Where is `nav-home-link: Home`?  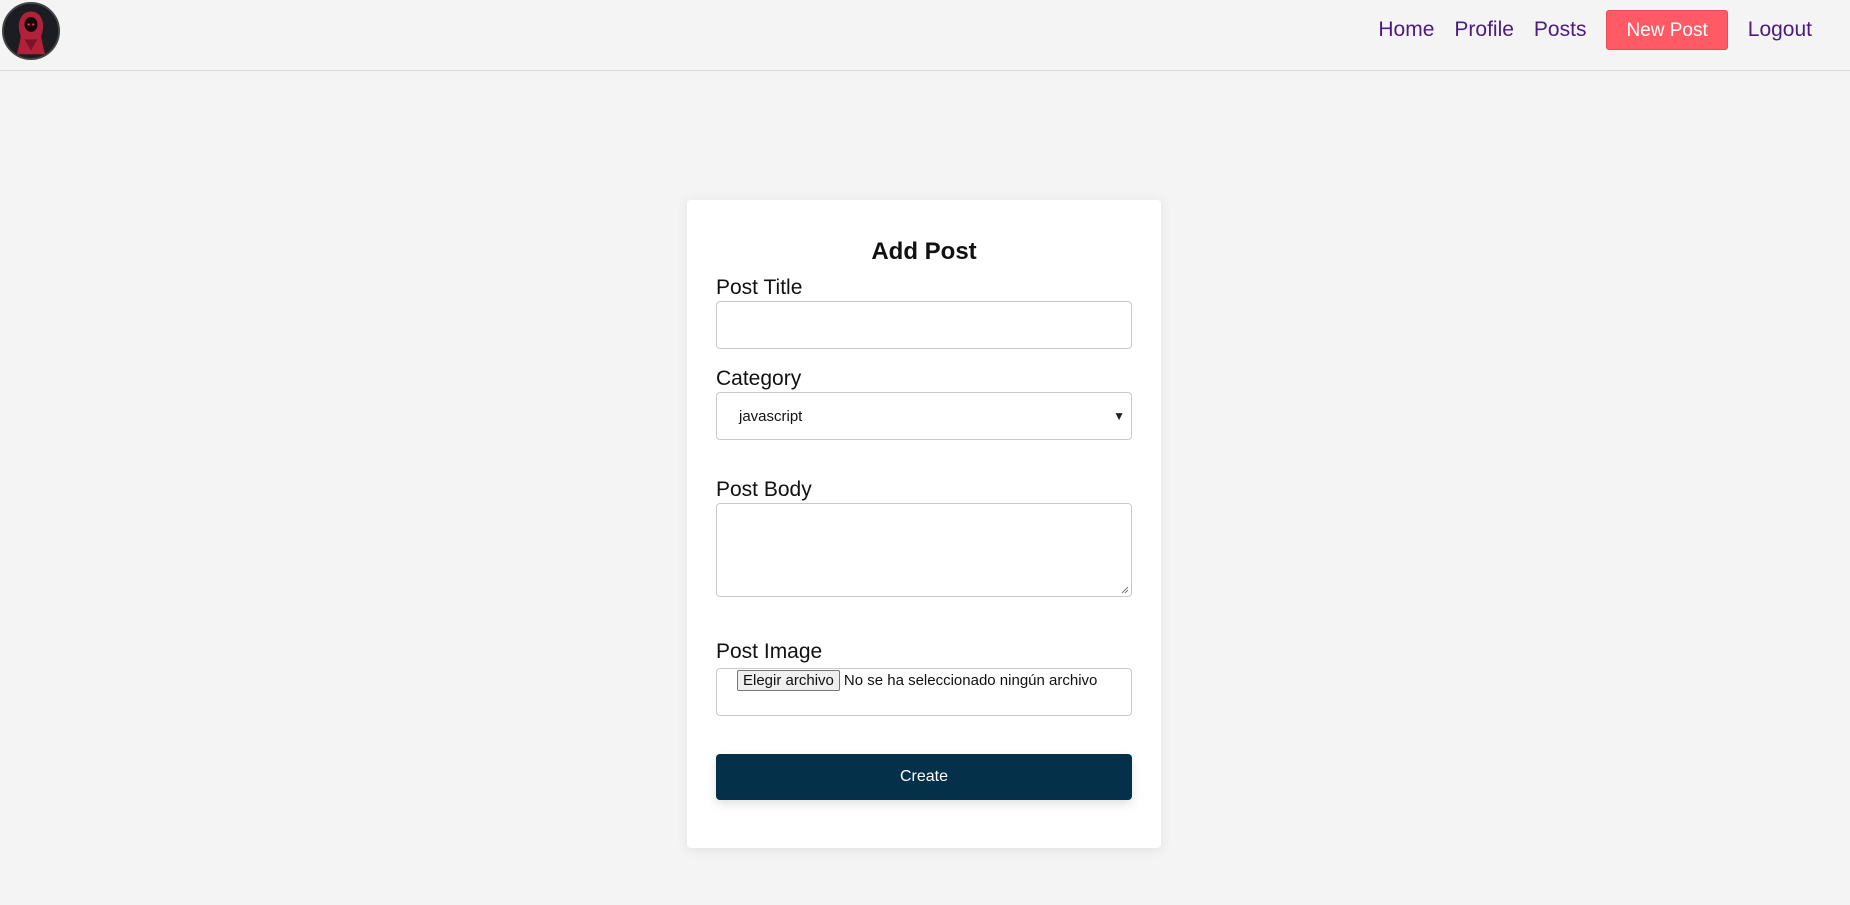
nav-home-link: Home is located at coordinates (1406, 30).